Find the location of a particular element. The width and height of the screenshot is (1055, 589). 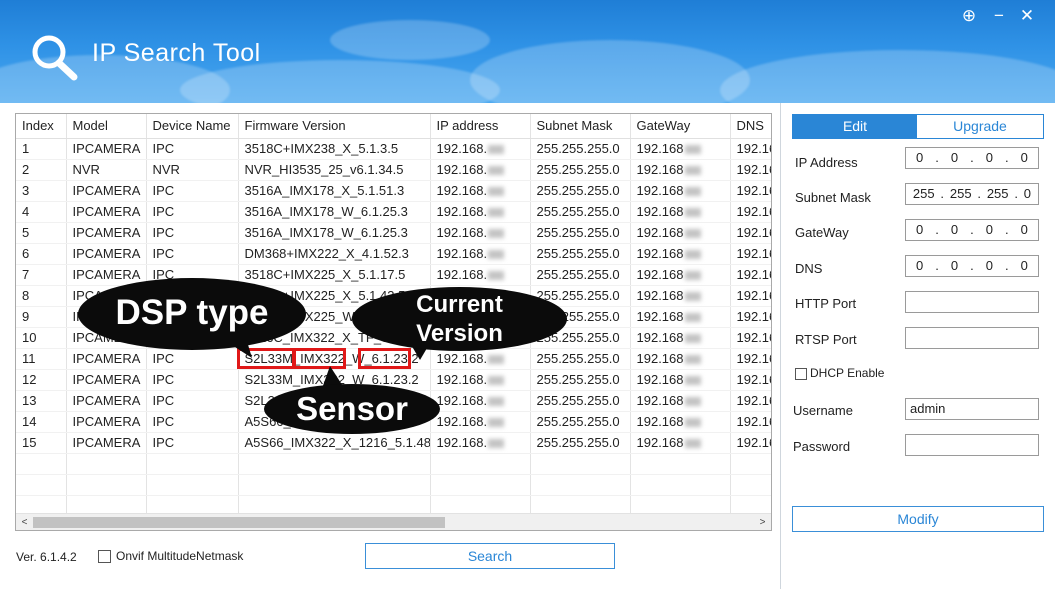

close-icon: ✕ is located at coordinates (1027, 16).